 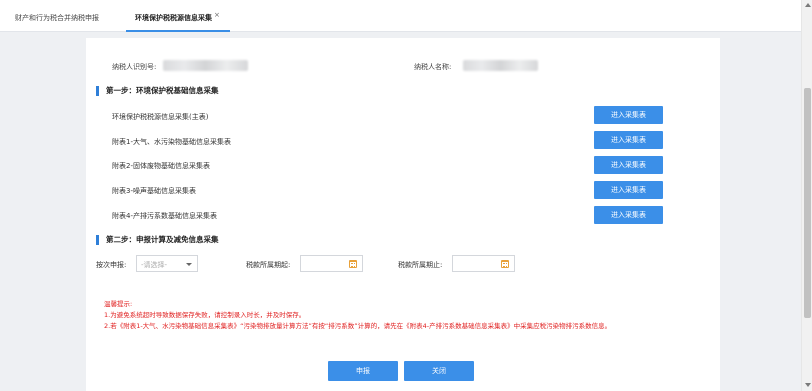 What do you see at coordinates (808, 385) in the screenshot?
I see `scroll-down-arrow-icon` at bounding box center [808, 385].